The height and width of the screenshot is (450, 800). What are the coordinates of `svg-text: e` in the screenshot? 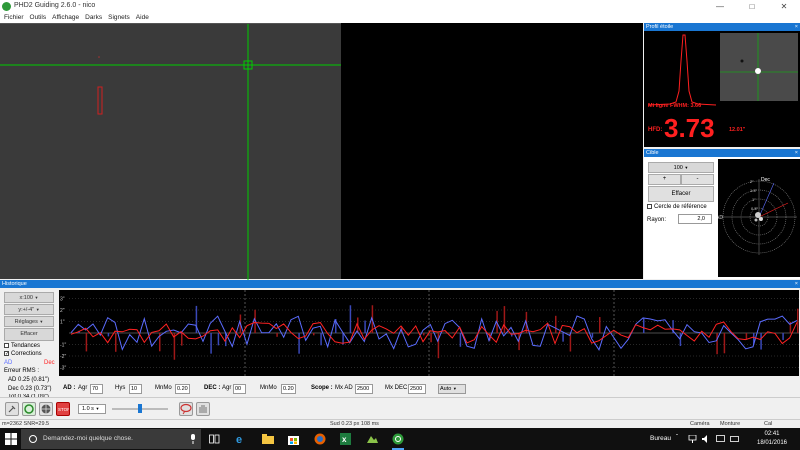 It's located at (239, 439).